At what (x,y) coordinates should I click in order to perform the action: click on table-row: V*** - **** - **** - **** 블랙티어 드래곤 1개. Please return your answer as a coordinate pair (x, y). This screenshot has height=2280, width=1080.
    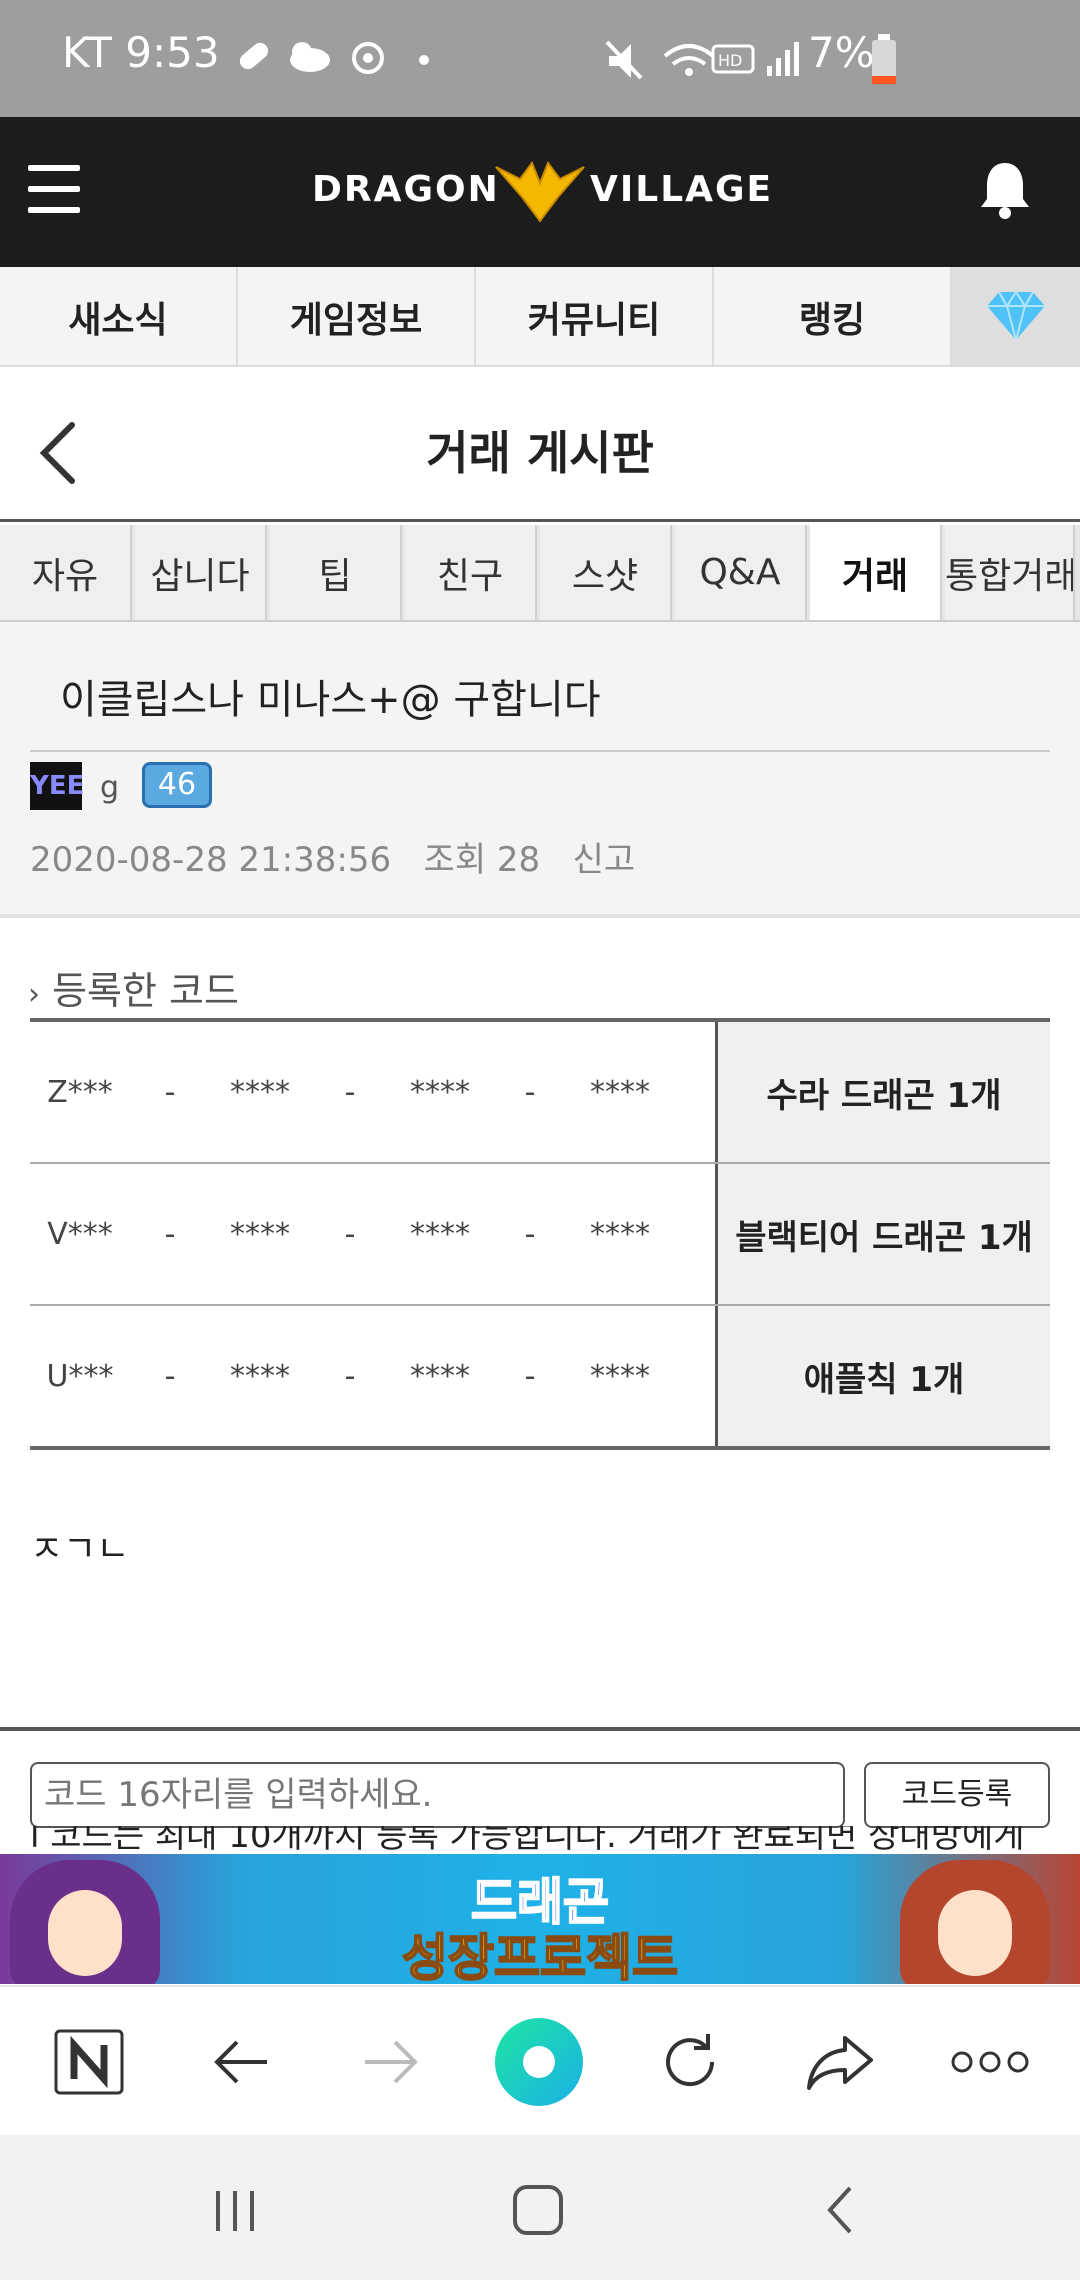
    Looking at the image, I should click on (540, 1235).